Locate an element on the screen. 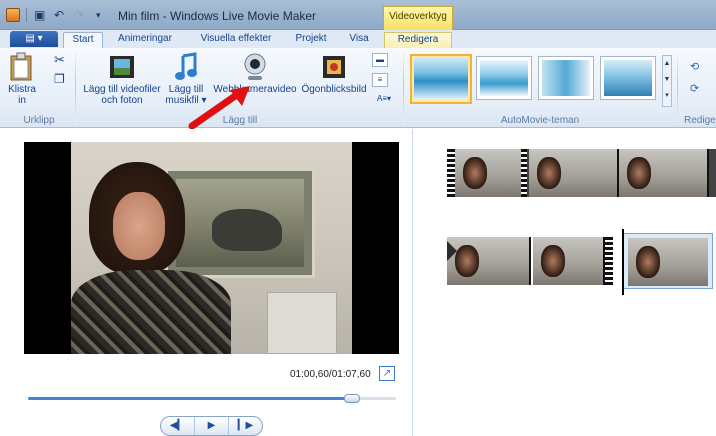 This screenshot has width=716, height=436. tab-edit: Redigera is located at coordinates (418, 40).